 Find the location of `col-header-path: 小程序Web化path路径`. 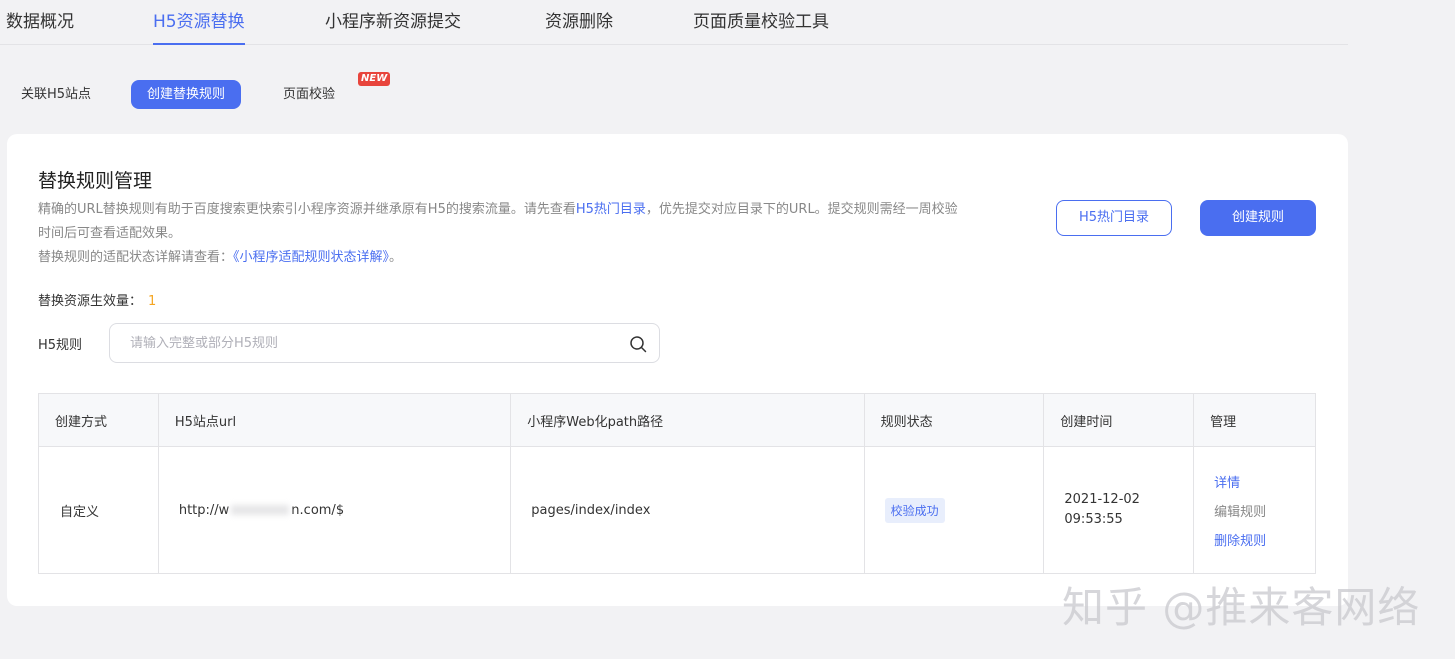

col-header-path: 小程序Web化path路径 is located at coordinates (688, 420).